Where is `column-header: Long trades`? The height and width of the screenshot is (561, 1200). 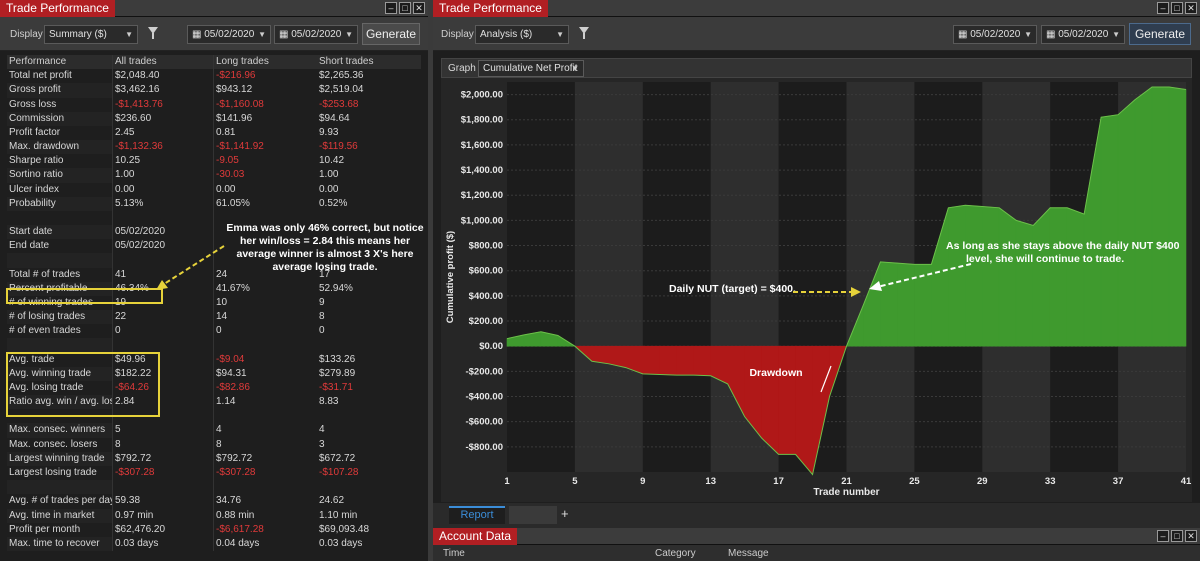
column-header: Long trades is located at coordinates (265, 62).